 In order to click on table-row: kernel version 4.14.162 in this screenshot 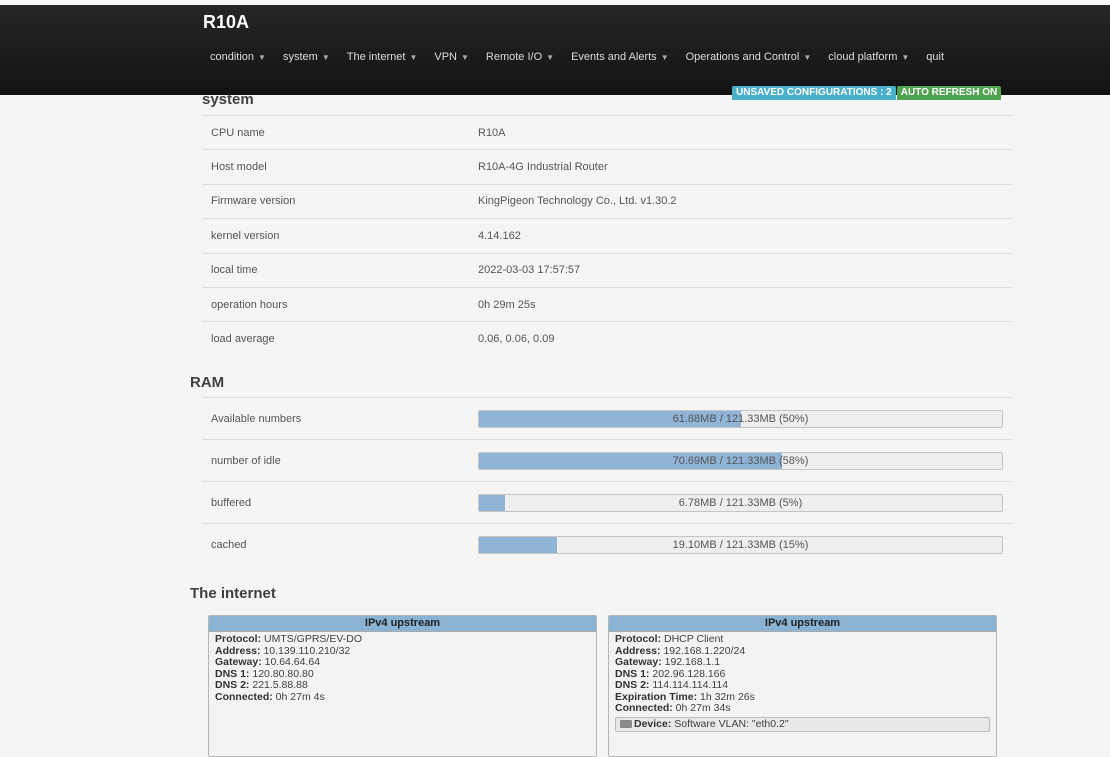, I will do `click(607, 235)`.